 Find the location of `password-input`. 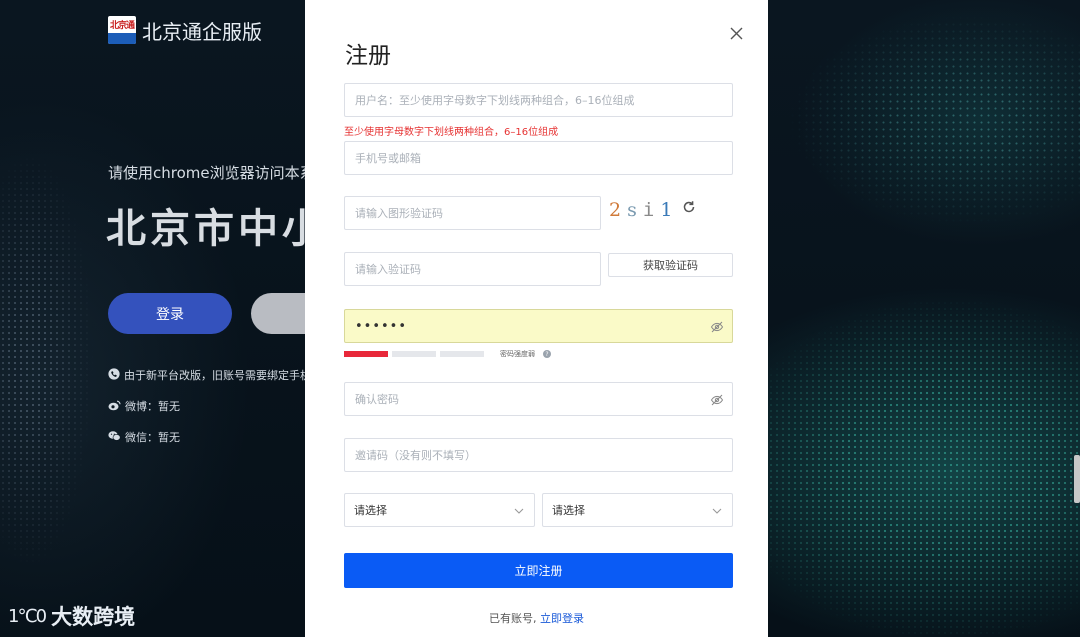

password-input is located at coordinates (538, 326).